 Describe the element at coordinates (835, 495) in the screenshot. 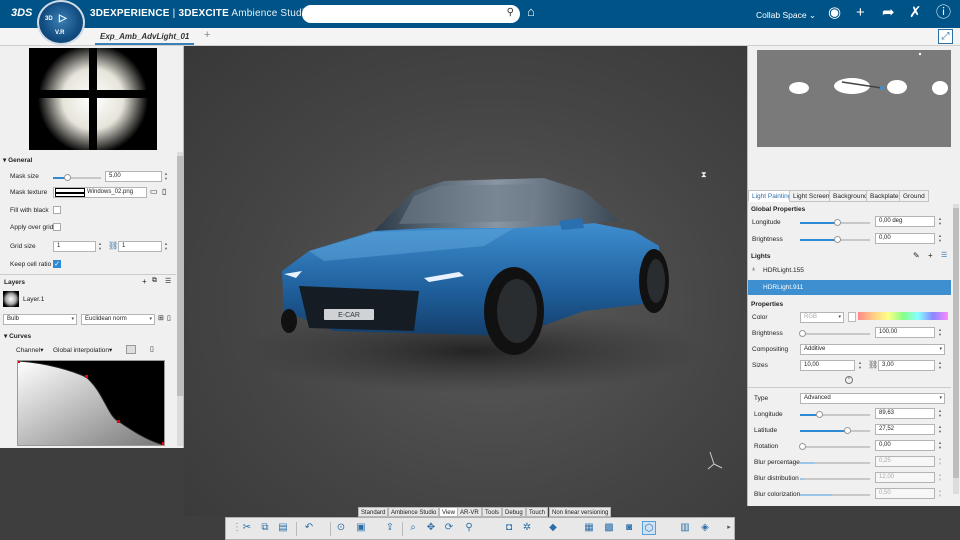

I see `blur-colorization-slider` at that location.